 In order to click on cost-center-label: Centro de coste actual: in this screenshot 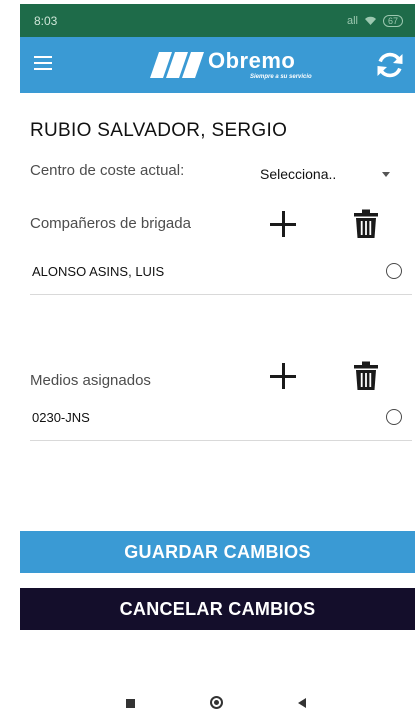, I will do `click(107, 170)`.